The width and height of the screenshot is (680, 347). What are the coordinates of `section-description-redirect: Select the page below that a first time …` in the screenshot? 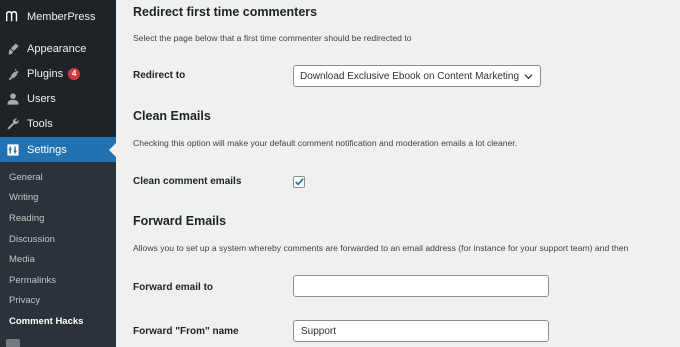 It's located at (272, 38).